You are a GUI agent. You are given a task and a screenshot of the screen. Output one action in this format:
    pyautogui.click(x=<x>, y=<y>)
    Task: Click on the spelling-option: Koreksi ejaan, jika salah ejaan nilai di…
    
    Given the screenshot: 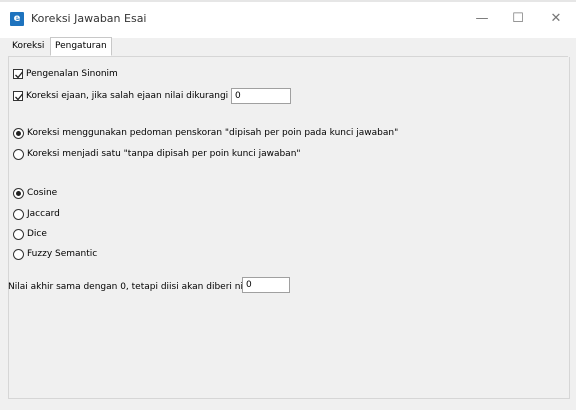 What is the action you would take?
    pyautogui.click(x=120, y=96)
    